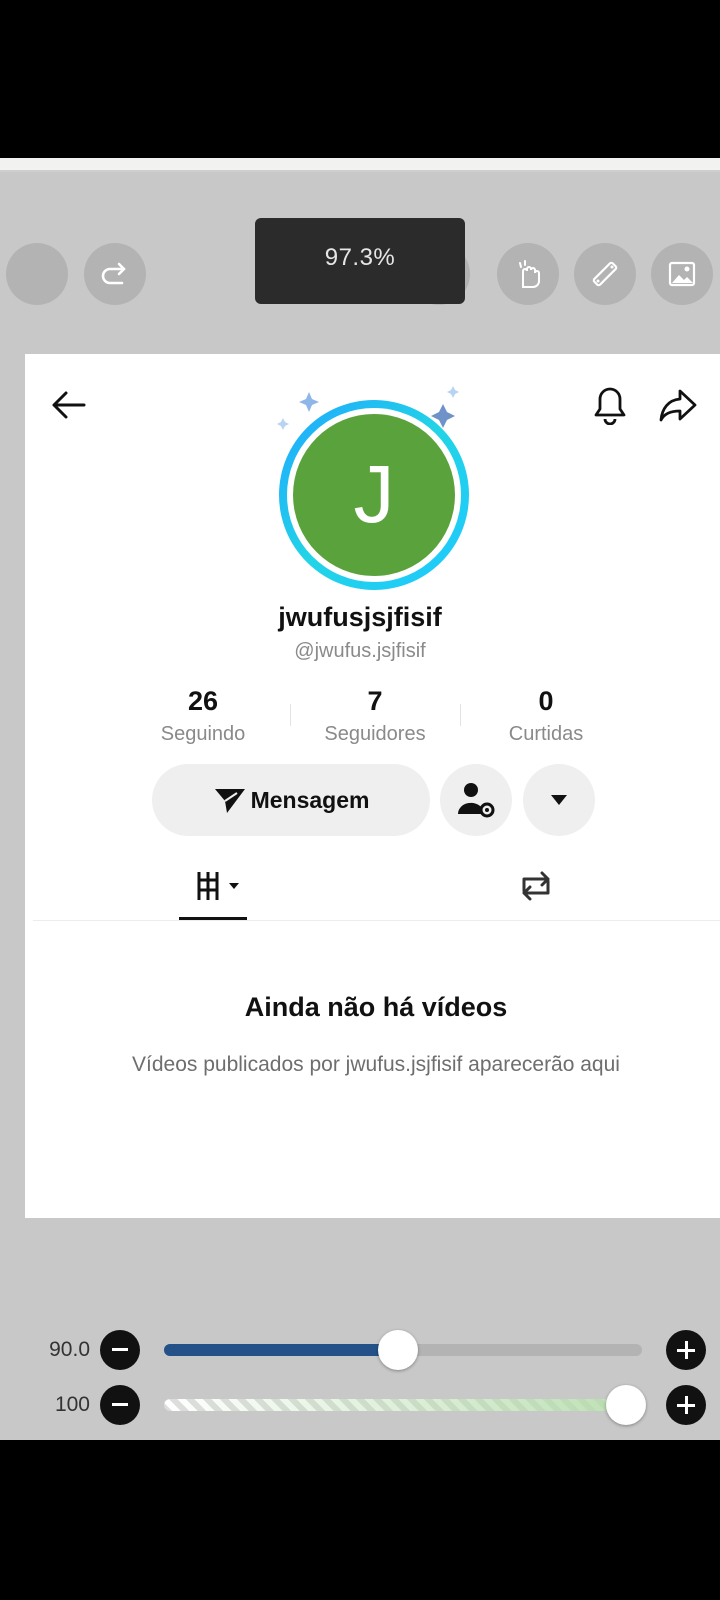 The width and height of the screenshot is (720, 1600). I want to click on dropdown-caret-icon, so click(559, 800).